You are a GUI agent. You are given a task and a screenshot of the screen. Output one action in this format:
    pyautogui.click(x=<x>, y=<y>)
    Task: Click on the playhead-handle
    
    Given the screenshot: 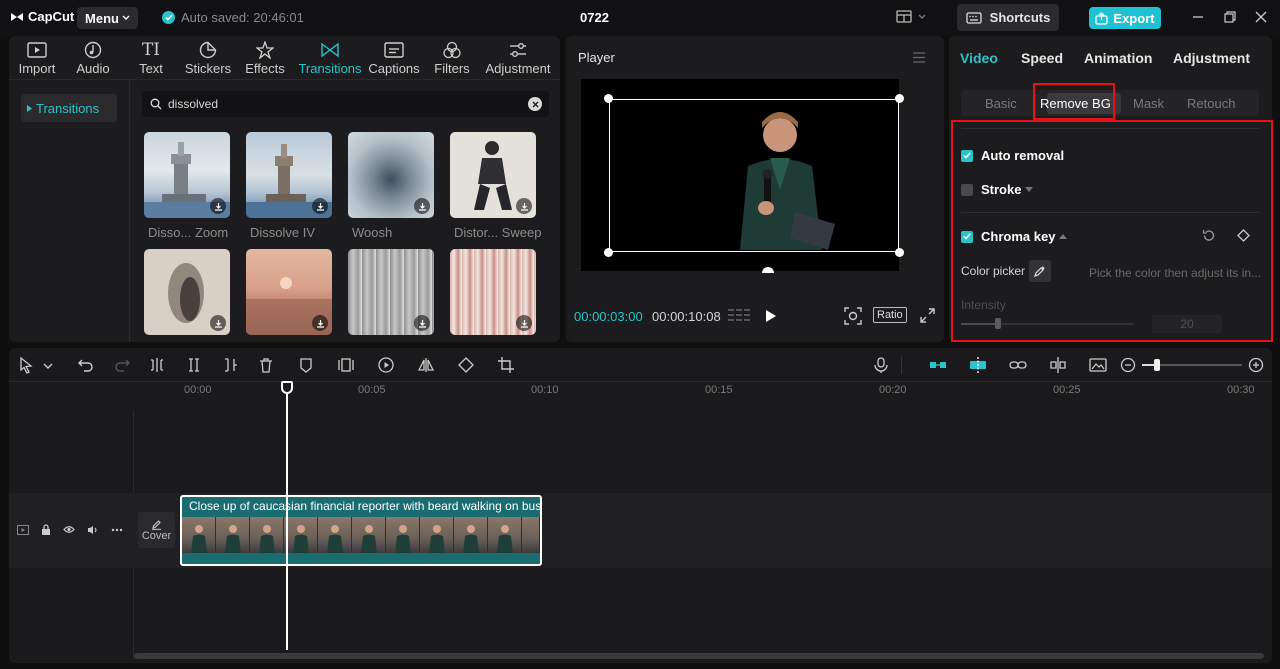 What is the action you would take?
    pyautogui.click(x=287, y=387)
    